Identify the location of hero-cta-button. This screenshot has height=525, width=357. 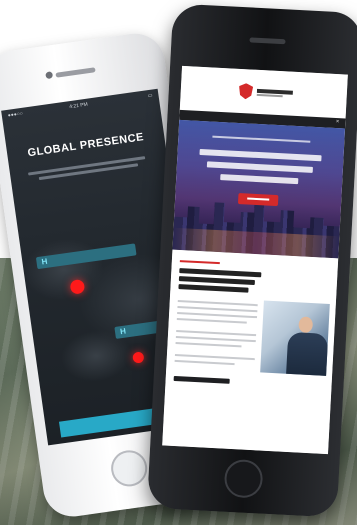
(258, 200).